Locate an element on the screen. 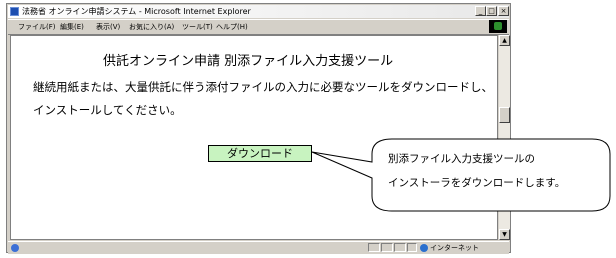 The height and width of the screenshot is (258, 616). callout-line-2: インストーラをダウンロードします。 is located at coordinates (477, 183).